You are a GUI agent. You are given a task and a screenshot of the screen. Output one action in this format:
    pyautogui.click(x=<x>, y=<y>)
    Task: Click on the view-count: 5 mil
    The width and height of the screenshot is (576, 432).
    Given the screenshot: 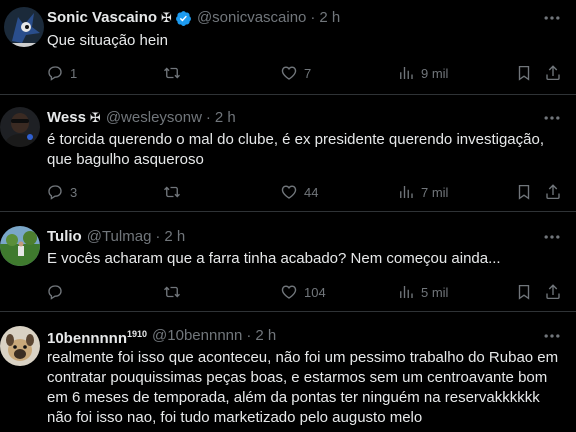 What is the action you would take?
    pyautogui.click(x=435, y=292)
    